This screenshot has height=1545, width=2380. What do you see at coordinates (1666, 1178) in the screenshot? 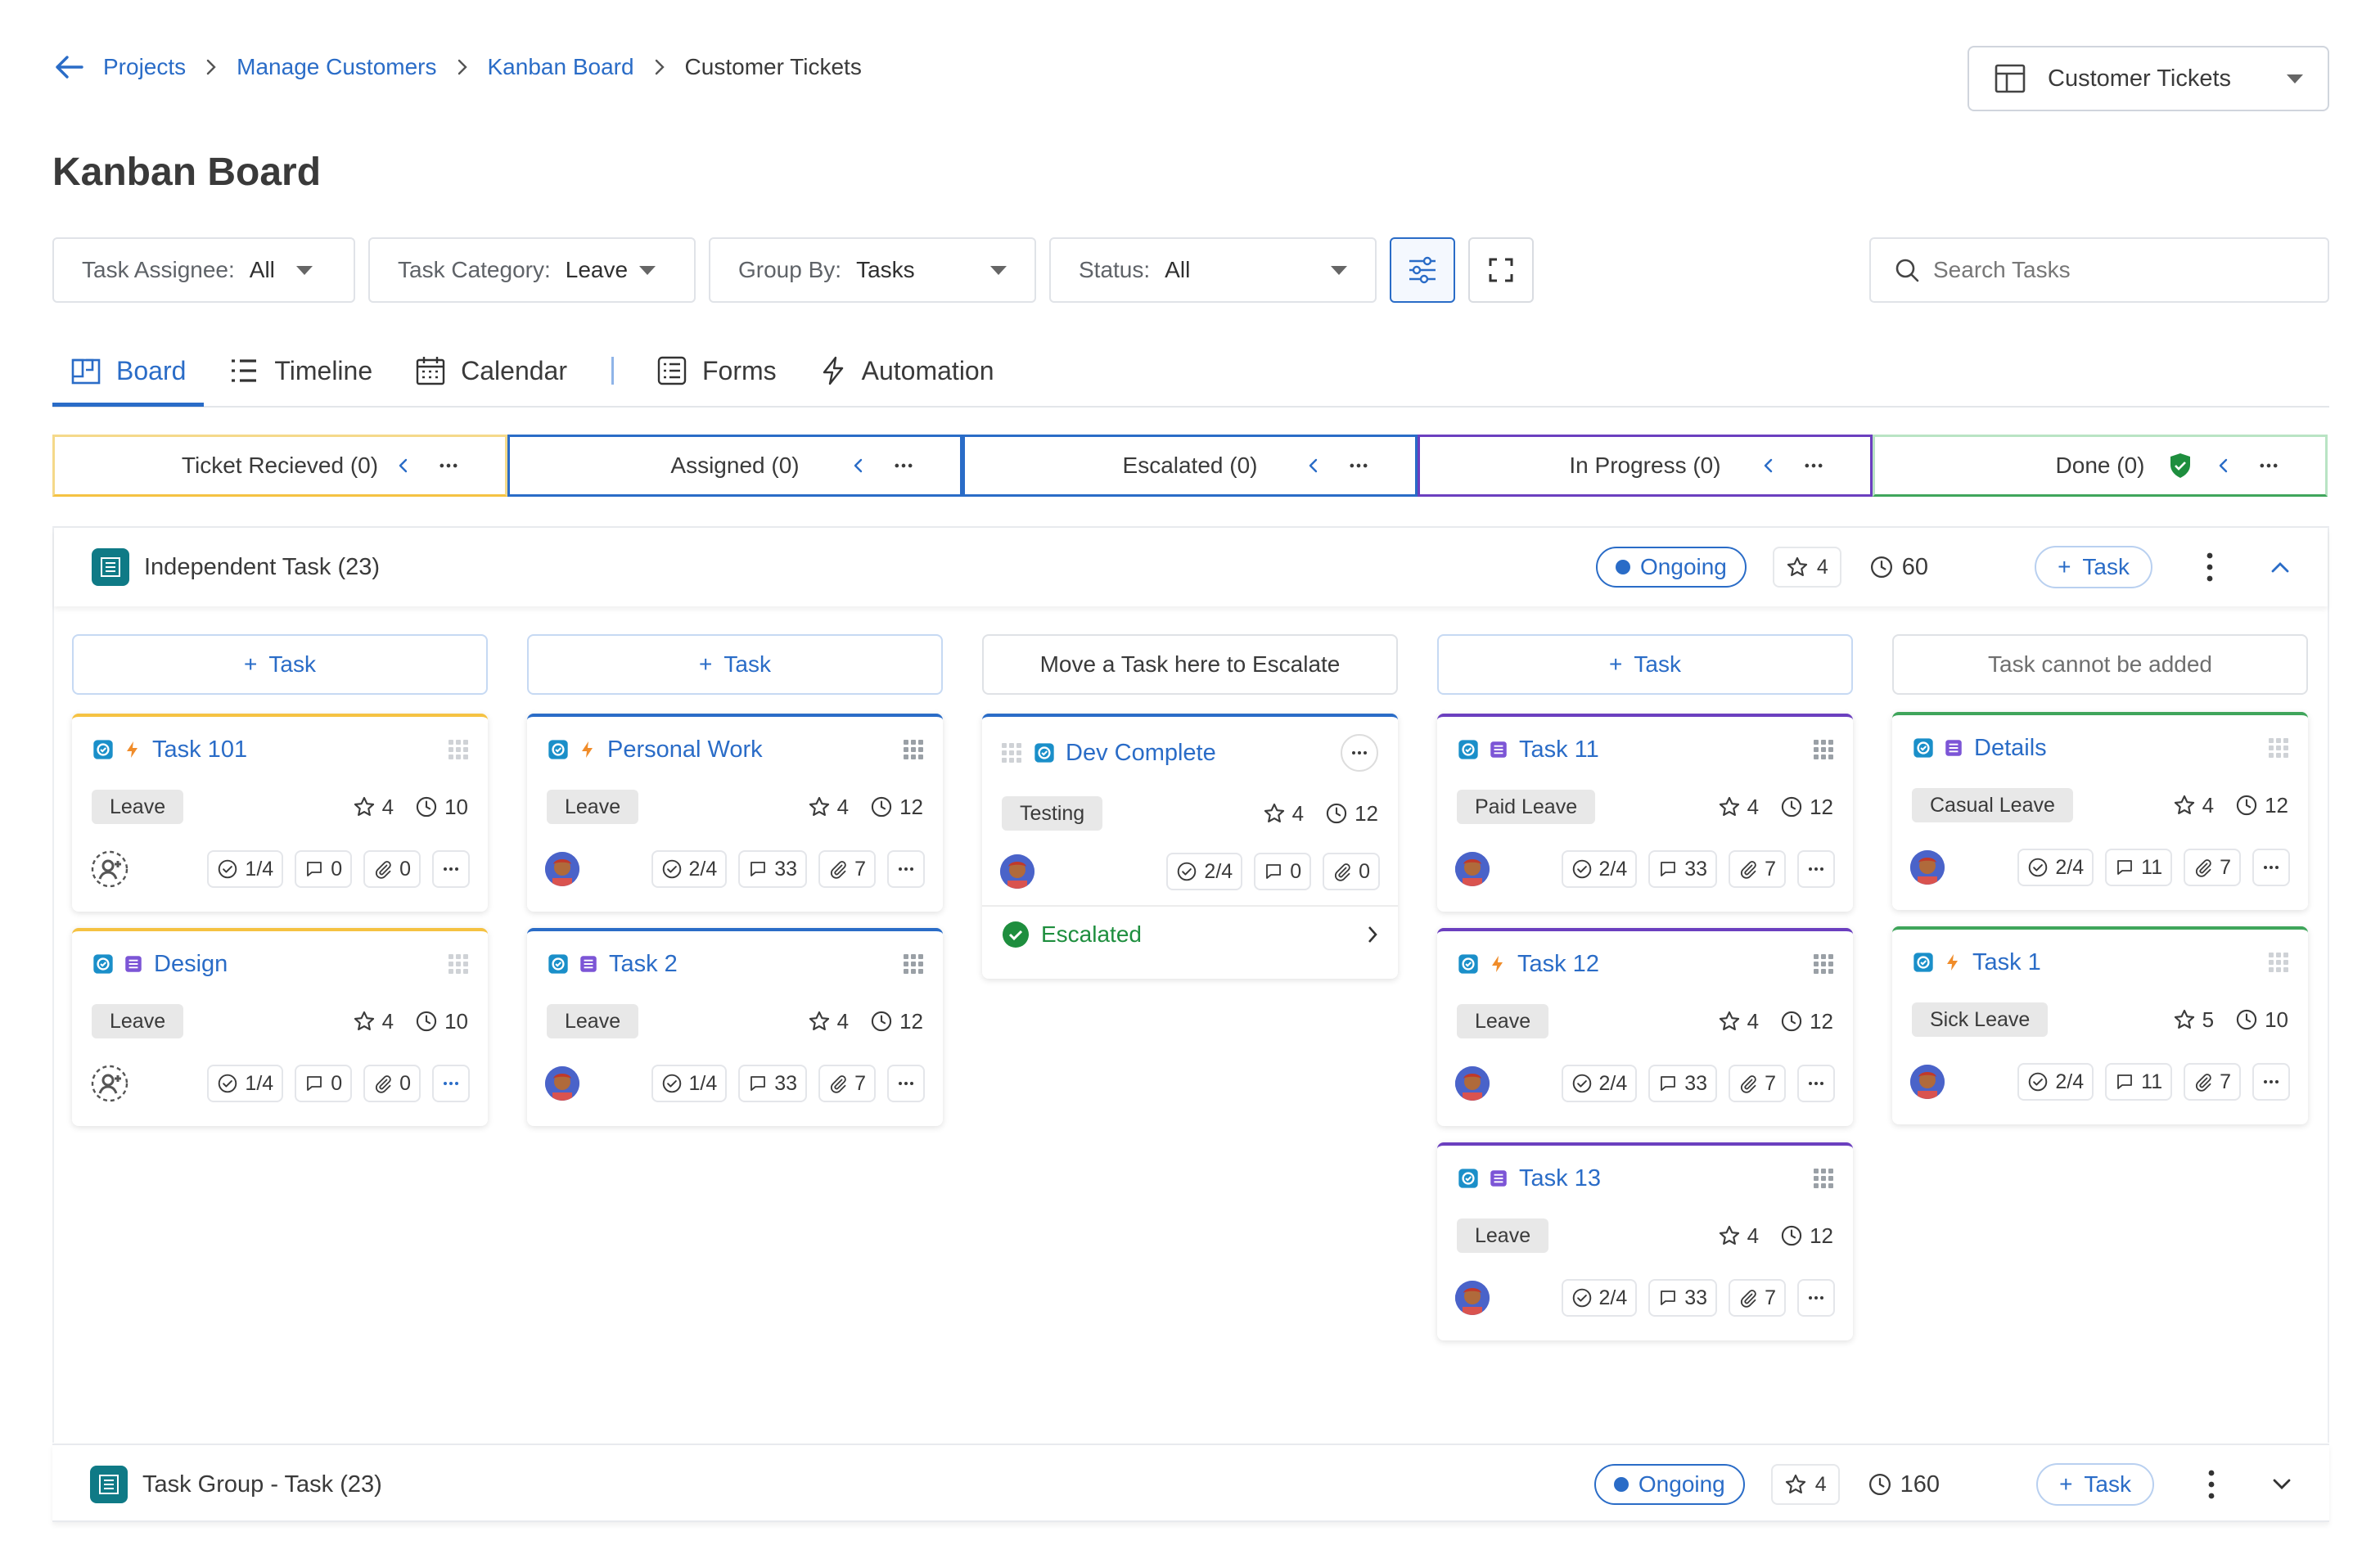
I see `task-name: Task 13` at bounding box center [1666, 1178].